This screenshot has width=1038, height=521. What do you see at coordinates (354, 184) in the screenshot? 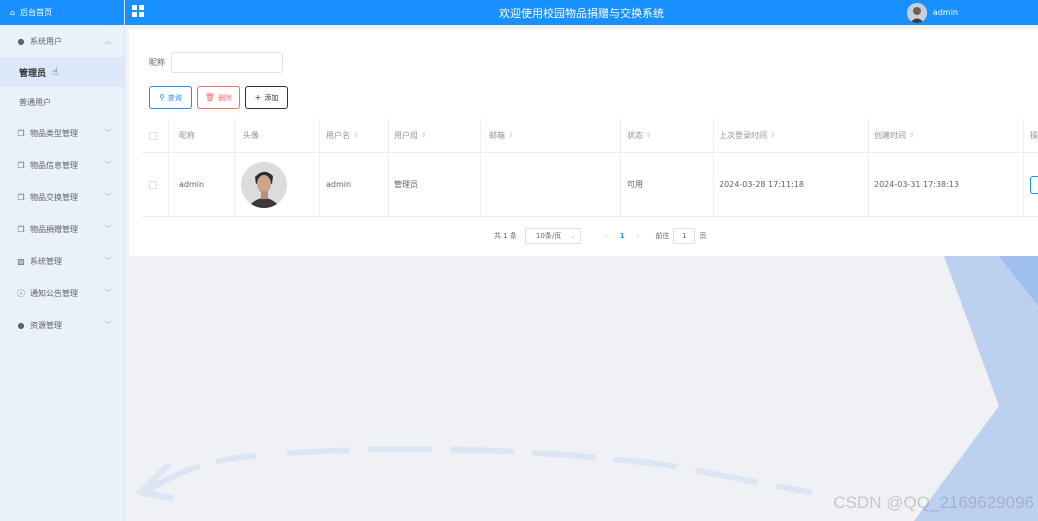
I see `cell-username: admin` at bounding box center [354, 184].